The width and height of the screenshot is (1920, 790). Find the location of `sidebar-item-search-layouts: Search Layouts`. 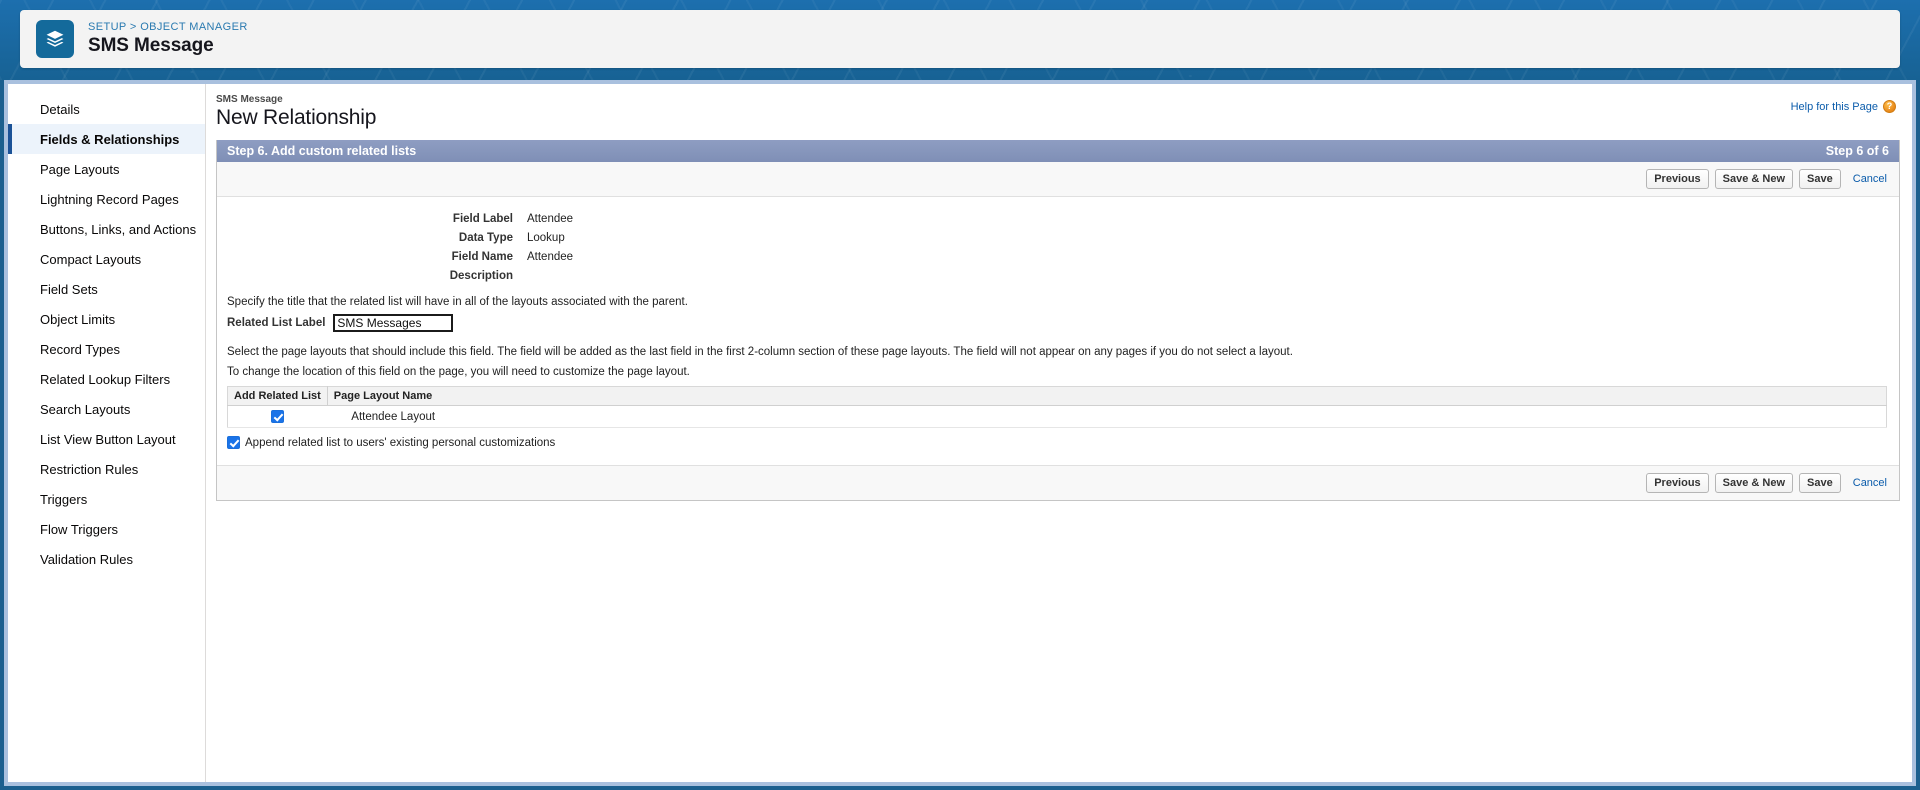

sidebar-item-search-layouts: Search Layouts is located at coordinates (106, 409).